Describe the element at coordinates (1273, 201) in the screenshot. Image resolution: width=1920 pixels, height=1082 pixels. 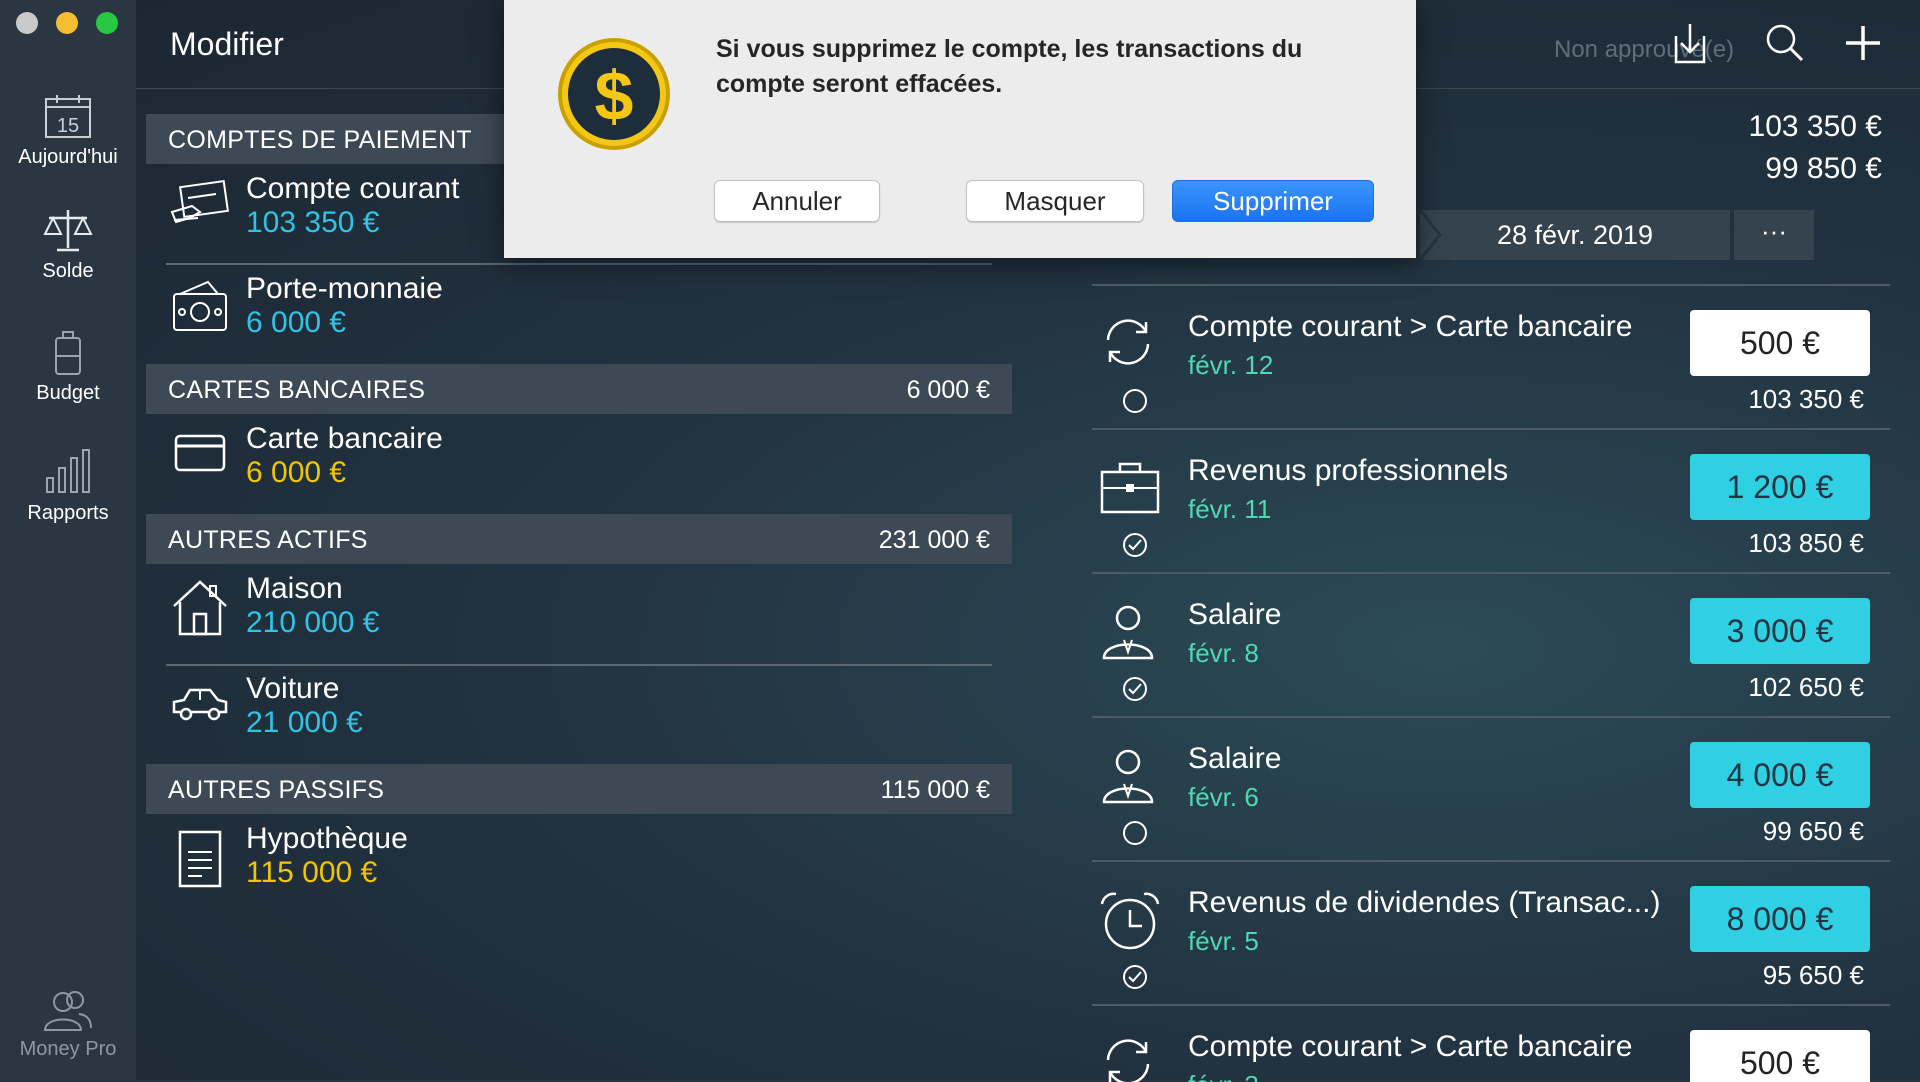
I see `delete-button: Supprimer` at that location.